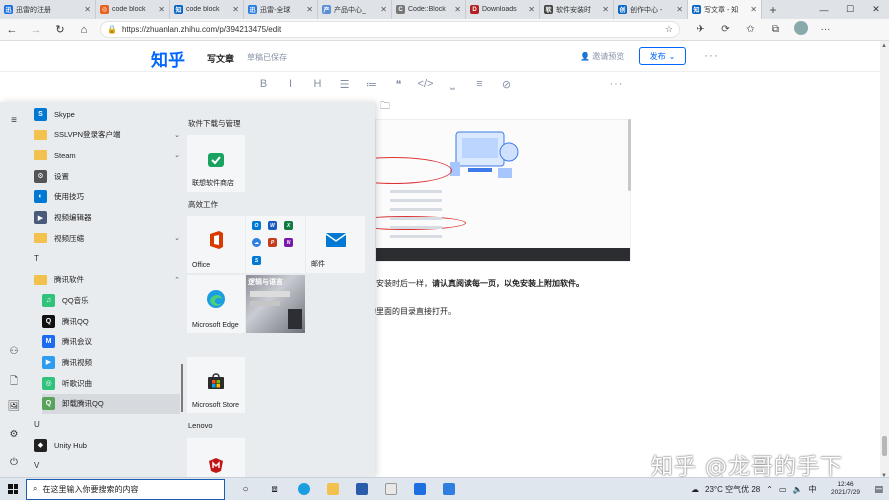 This screenshot has height=500, width=889. What do you see at coordinates (429, 9) in the screenshot?
I see `browser-tab: C Code::Block ✕` at bounding box center [429, 9].